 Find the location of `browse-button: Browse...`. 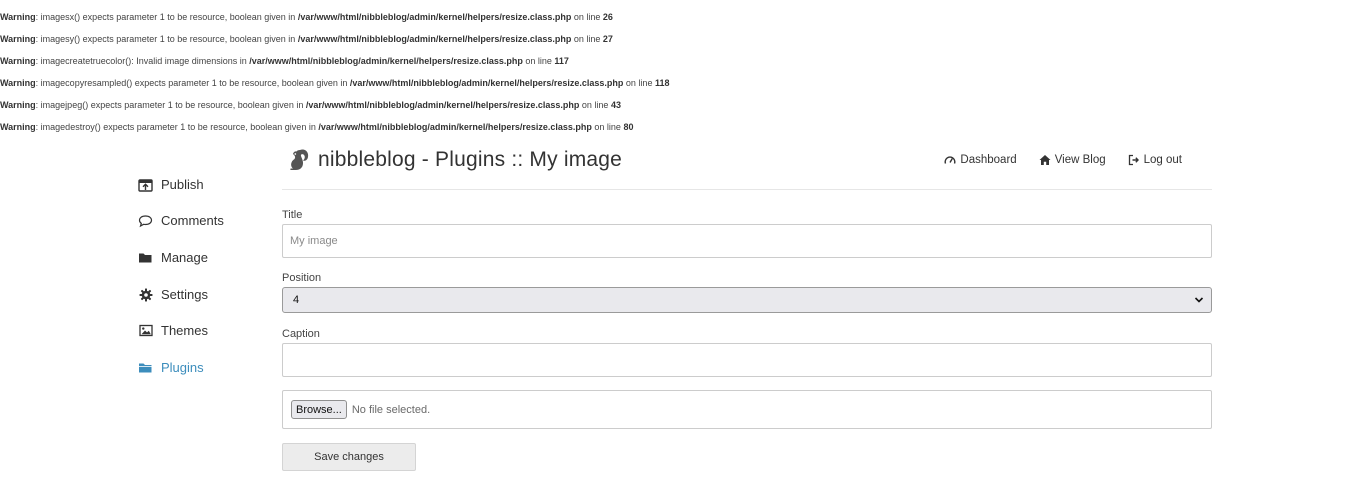

browse-button: Browse... is located at coordinates (319, 409).